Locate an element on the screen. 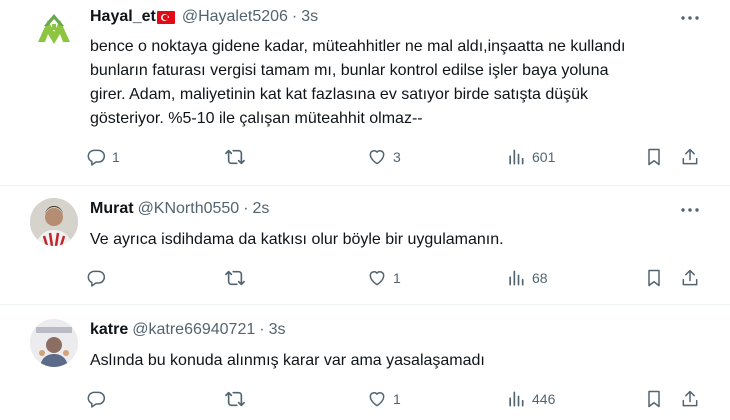  tweet-actions: 1 68 is located at coordinates (396, 278).